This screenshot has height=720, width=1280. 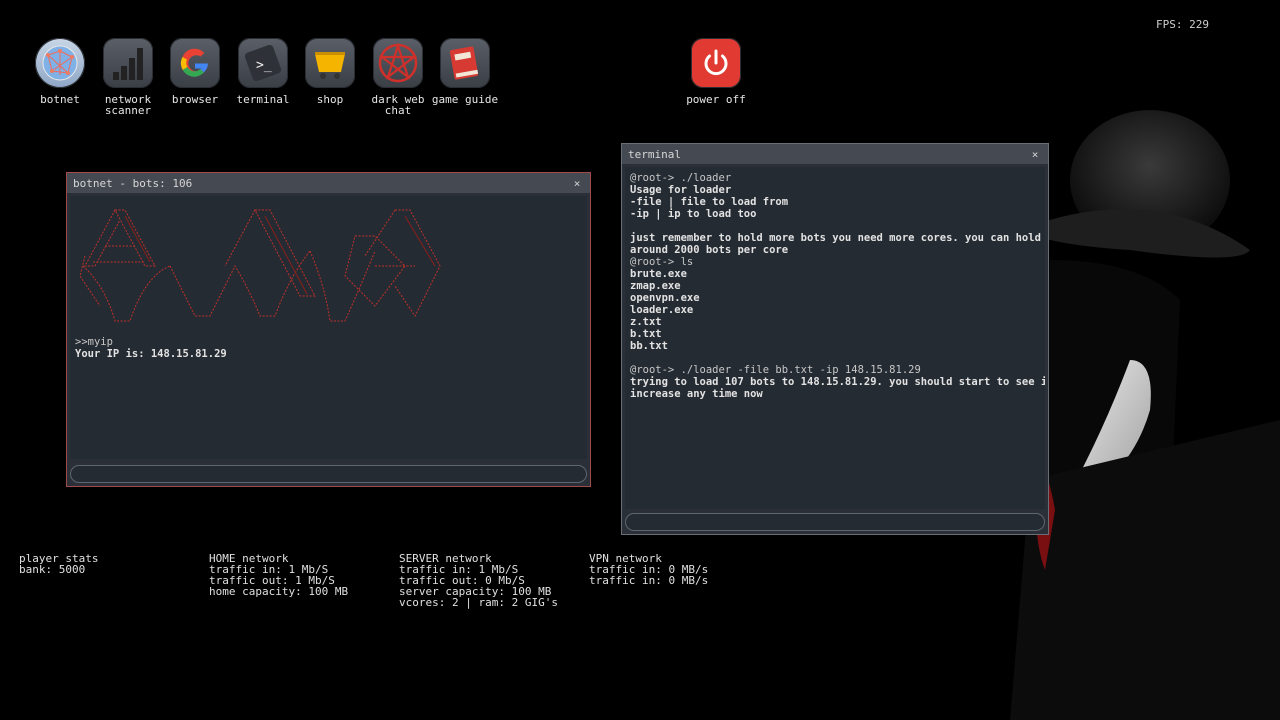 What do you see at coordinates (263, 99) in the screenshot?
I see `desktop-icon-label: terminal` at bounding box center [263, 99].